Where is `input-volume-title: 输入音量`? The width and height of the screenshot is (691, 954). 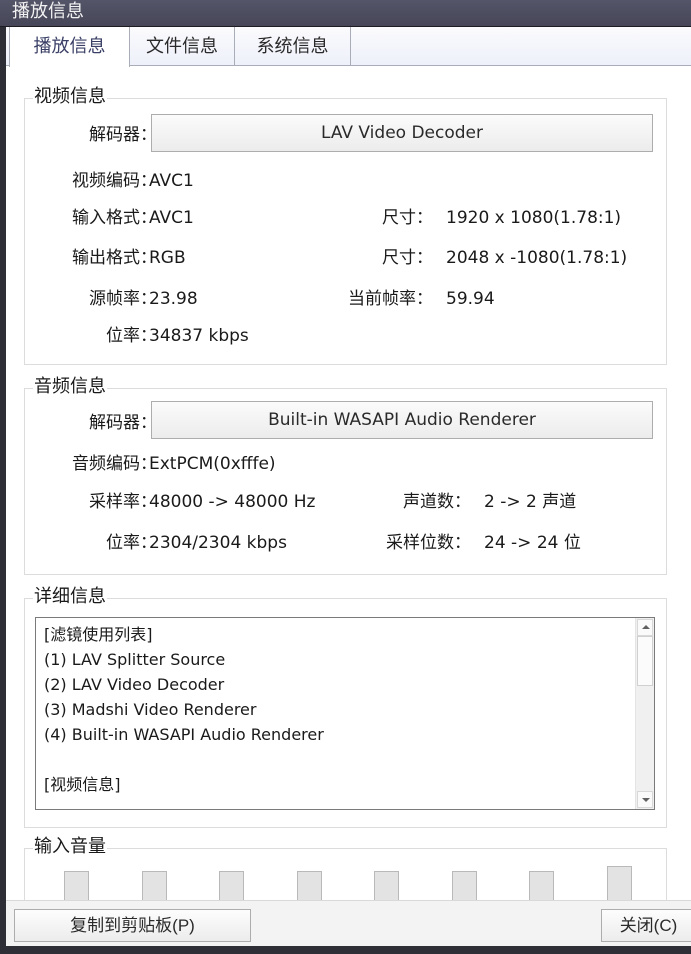 input-volume-title: 输入音量 is located at coordinates (70, 847).